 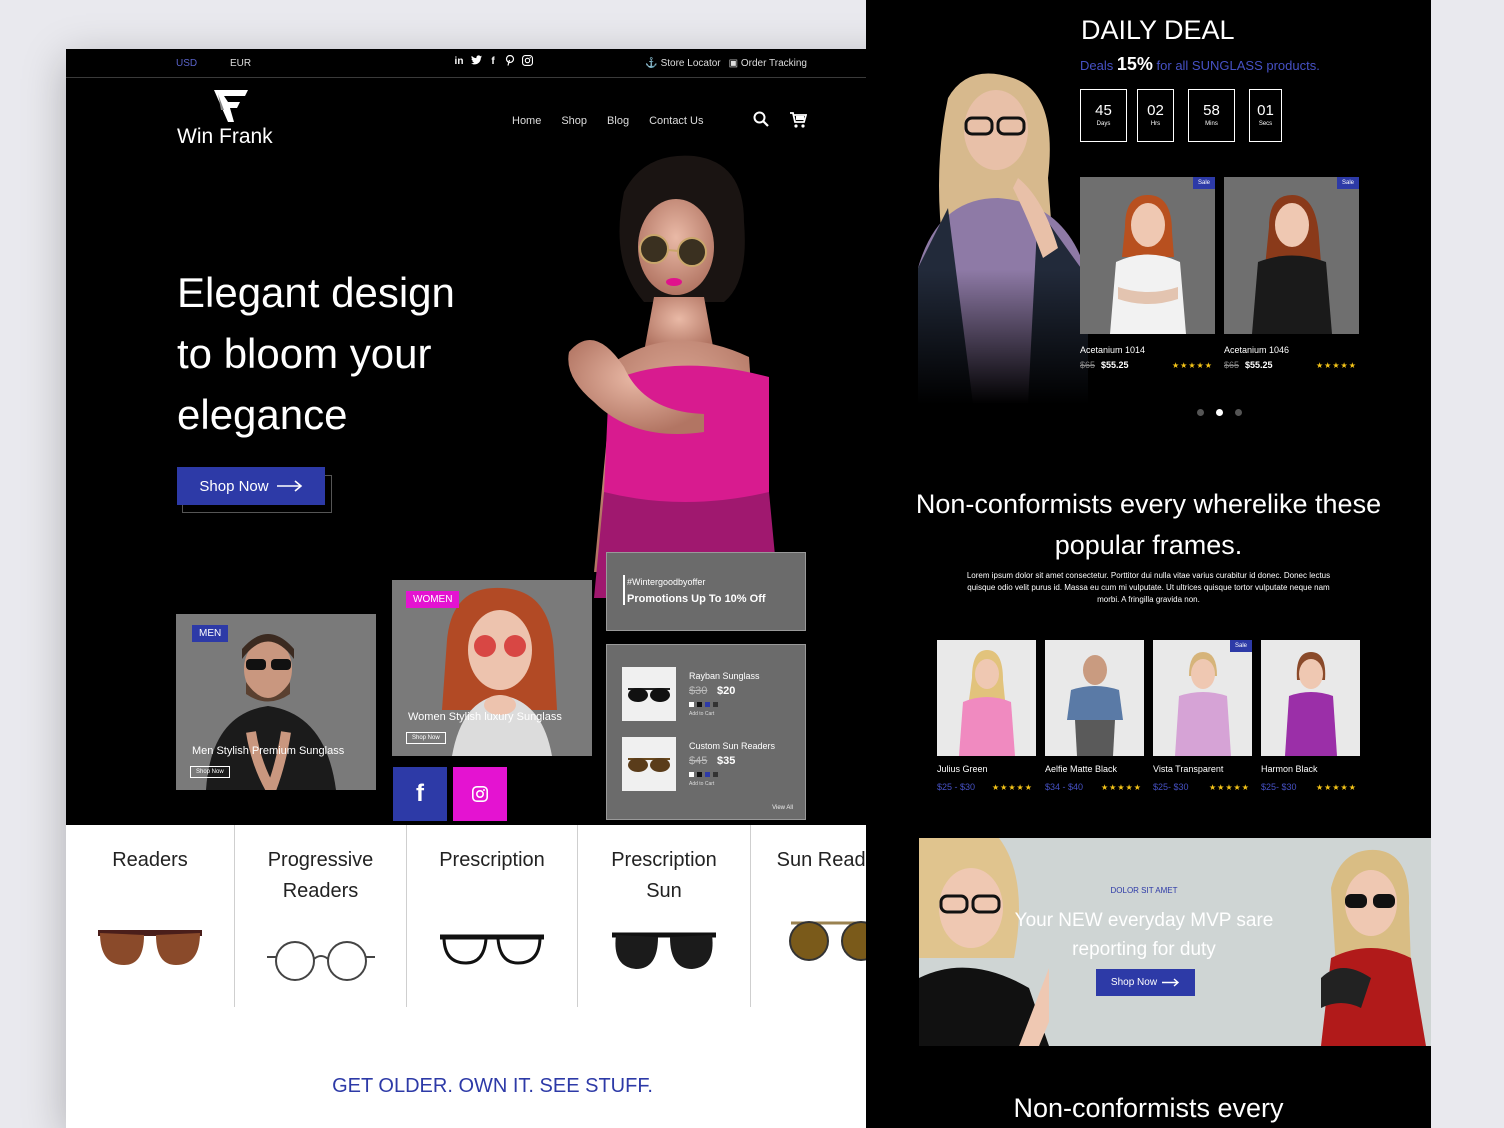 What do you see at coordinates (1265, 124) in the screenshot?
I see `countdown-unit: Secs` at bounding box center [1265, 124].